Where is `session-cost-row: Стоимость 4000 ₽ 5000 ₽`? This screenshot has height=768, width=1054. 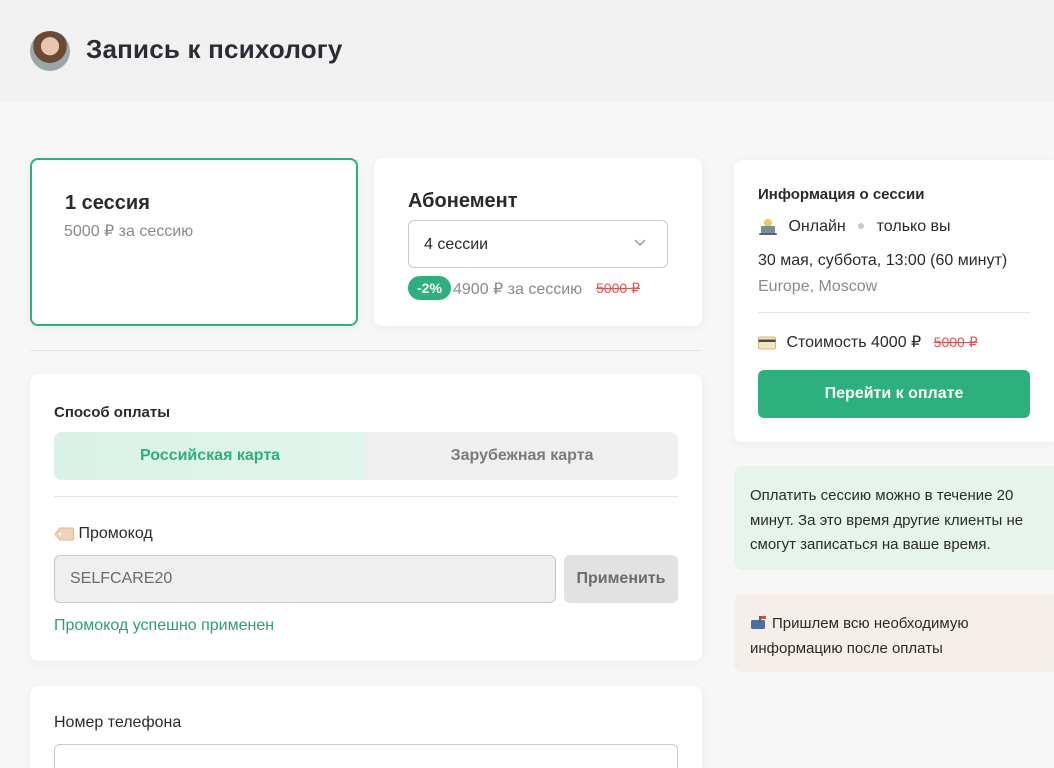
session-cost-row: Стоимость 4000 ₽ 5000 ₽ is located at coordinates (868, 342).